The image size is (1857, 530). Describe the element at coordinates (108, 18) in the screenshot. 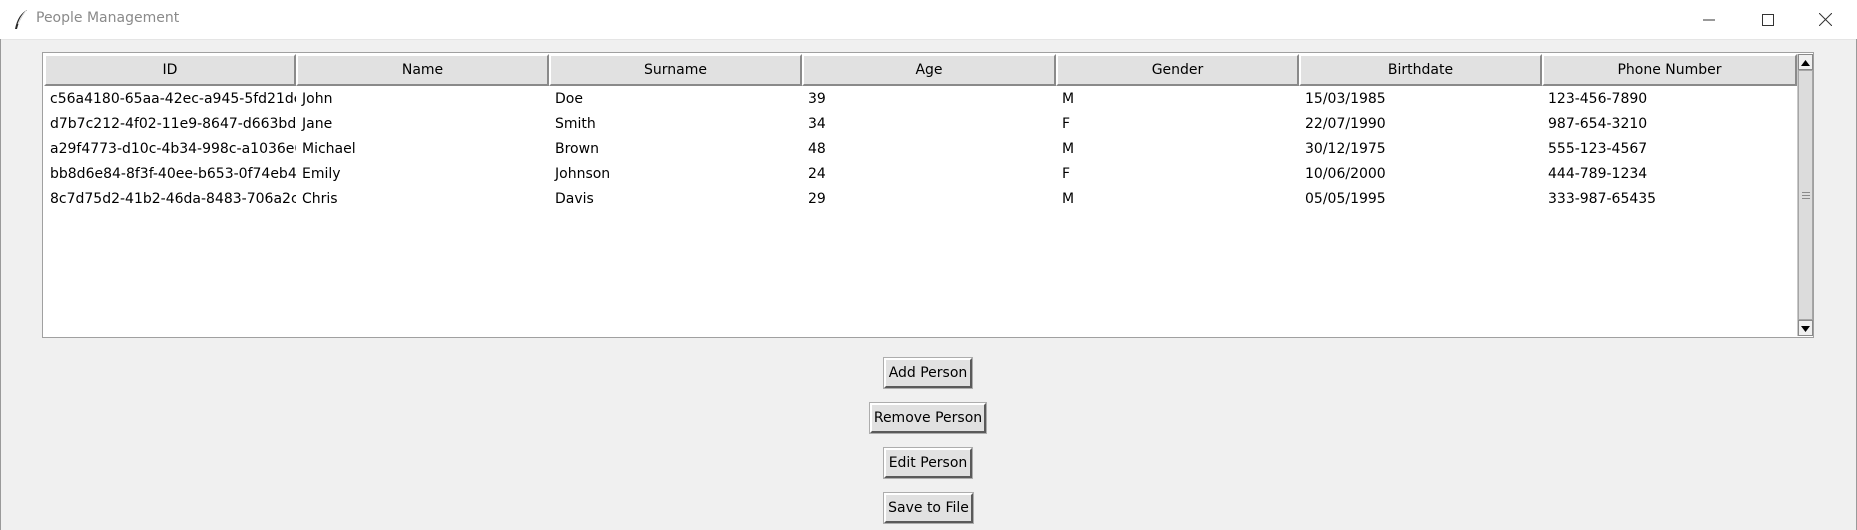

I see `window-title: People Management` at that location.